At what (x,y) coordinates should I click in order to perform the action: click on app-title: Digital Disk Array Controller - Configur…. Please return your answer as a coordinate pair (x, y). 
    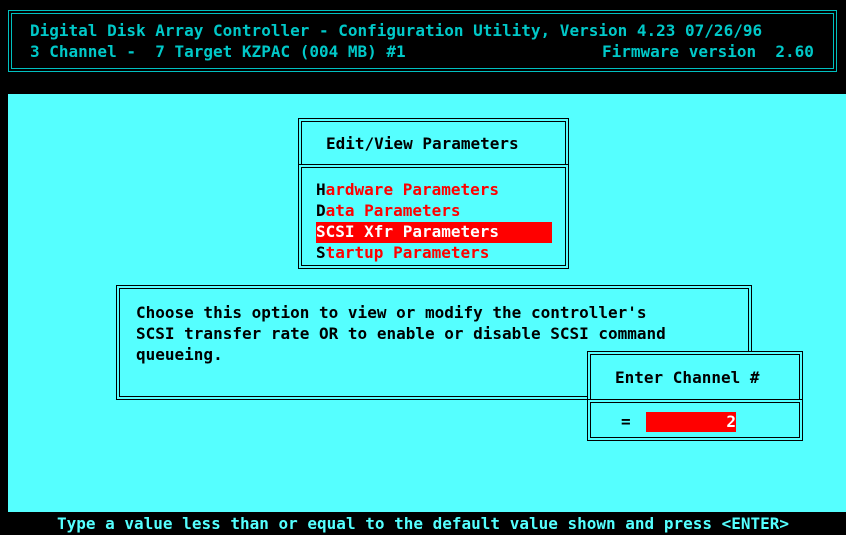
    Looking at the image, I should click on (396, 30).